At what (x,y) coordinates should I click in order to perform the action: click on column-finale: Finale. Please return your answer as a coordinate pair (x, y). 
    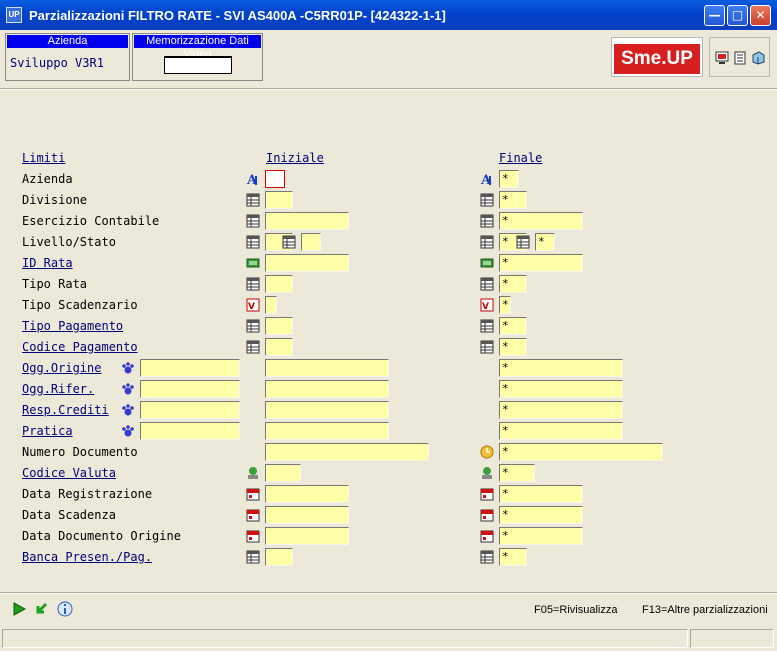
    Looking at the image, I should click on (520, 158).